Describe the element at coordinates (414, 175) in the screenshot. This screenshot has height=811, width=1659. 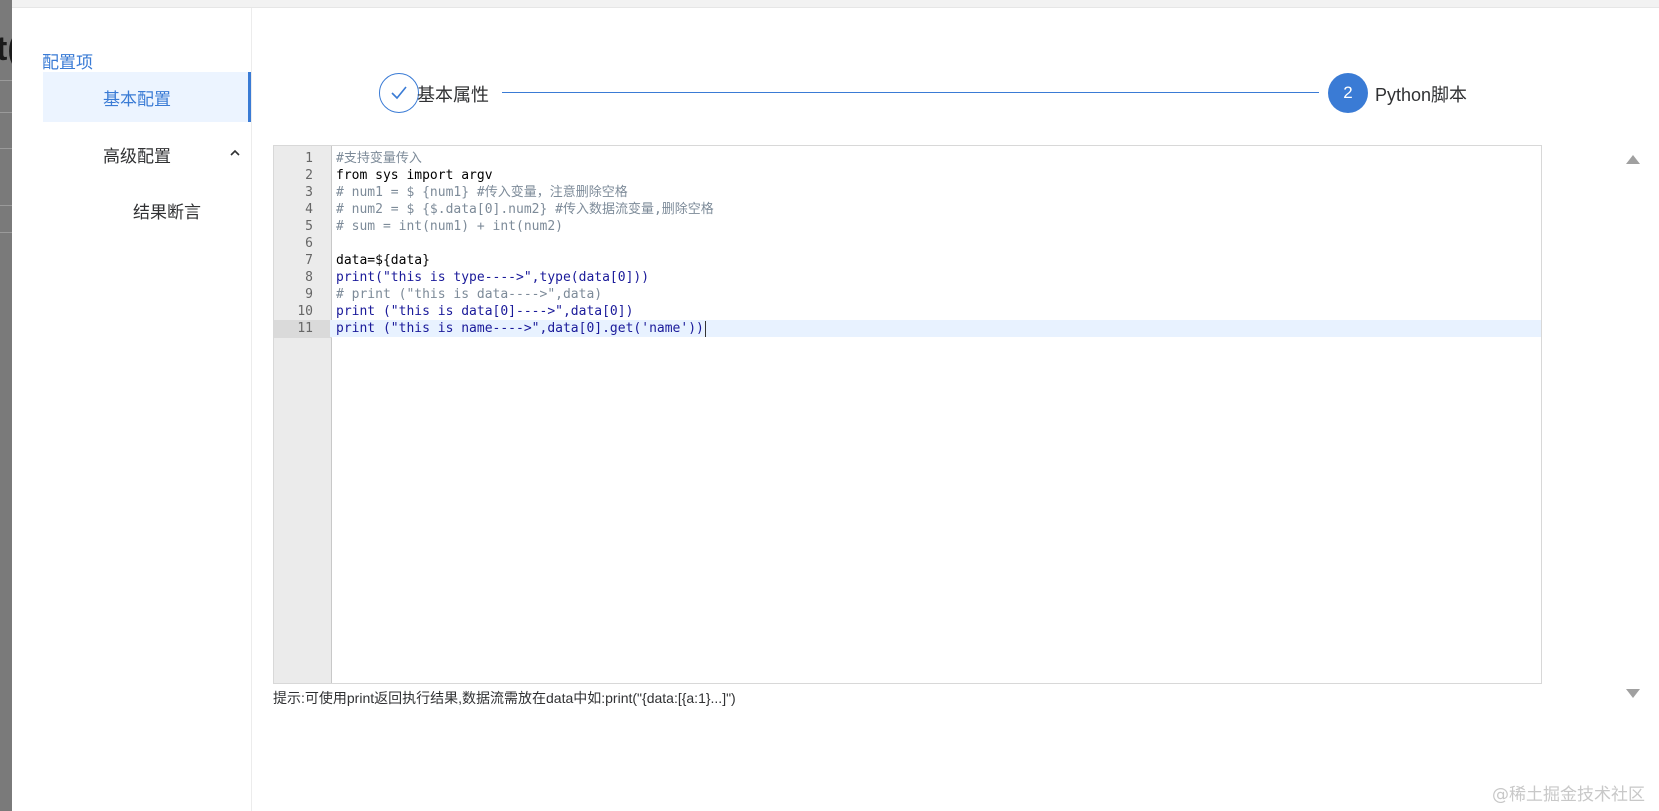
I see `code-line-text: from sys import argv` at that location.